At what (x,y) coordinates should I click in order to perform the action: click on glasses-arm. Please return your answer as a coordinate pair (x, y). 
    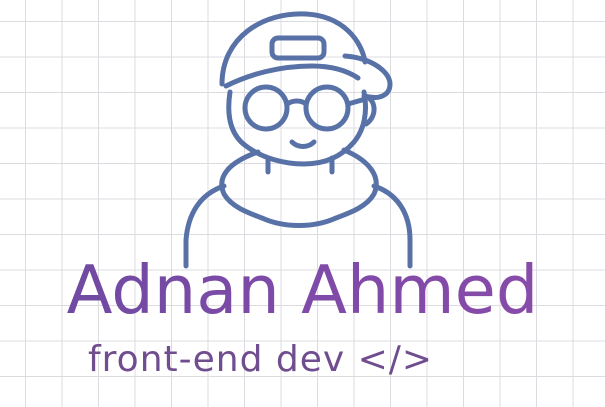
    Looking at the image, I should click on (355, 102).